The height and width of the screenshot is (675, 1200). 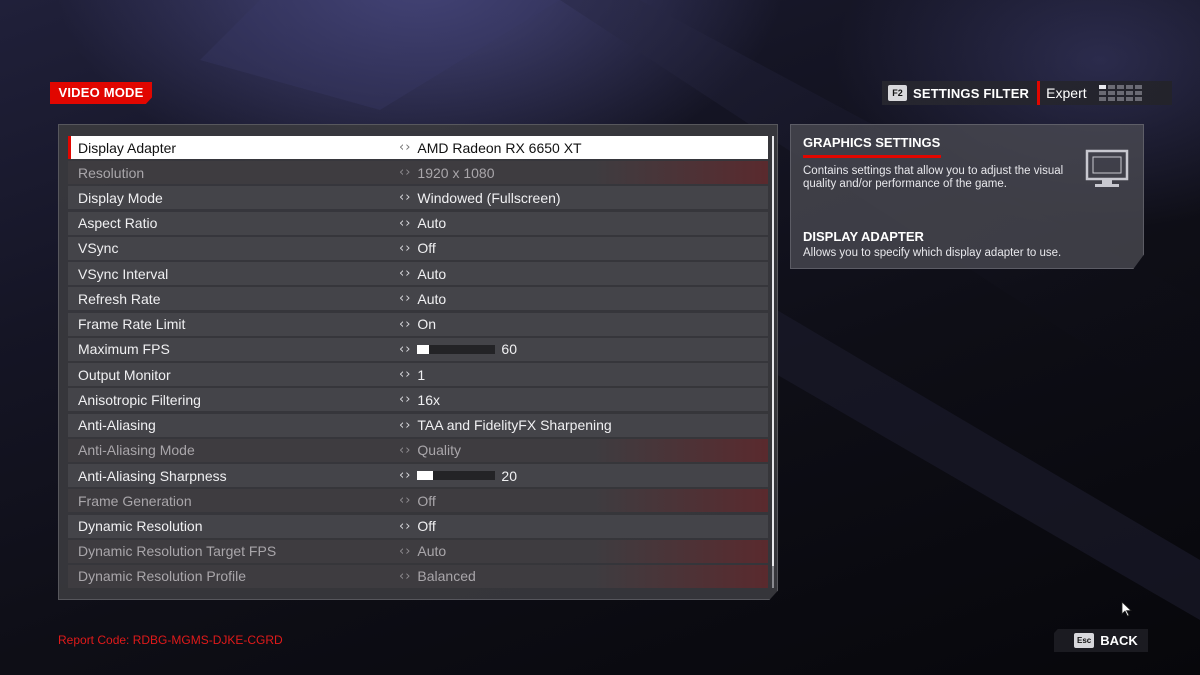 I want to click on setting-row: Maximum FPS ‹› 60, so click(x=418, y=349).